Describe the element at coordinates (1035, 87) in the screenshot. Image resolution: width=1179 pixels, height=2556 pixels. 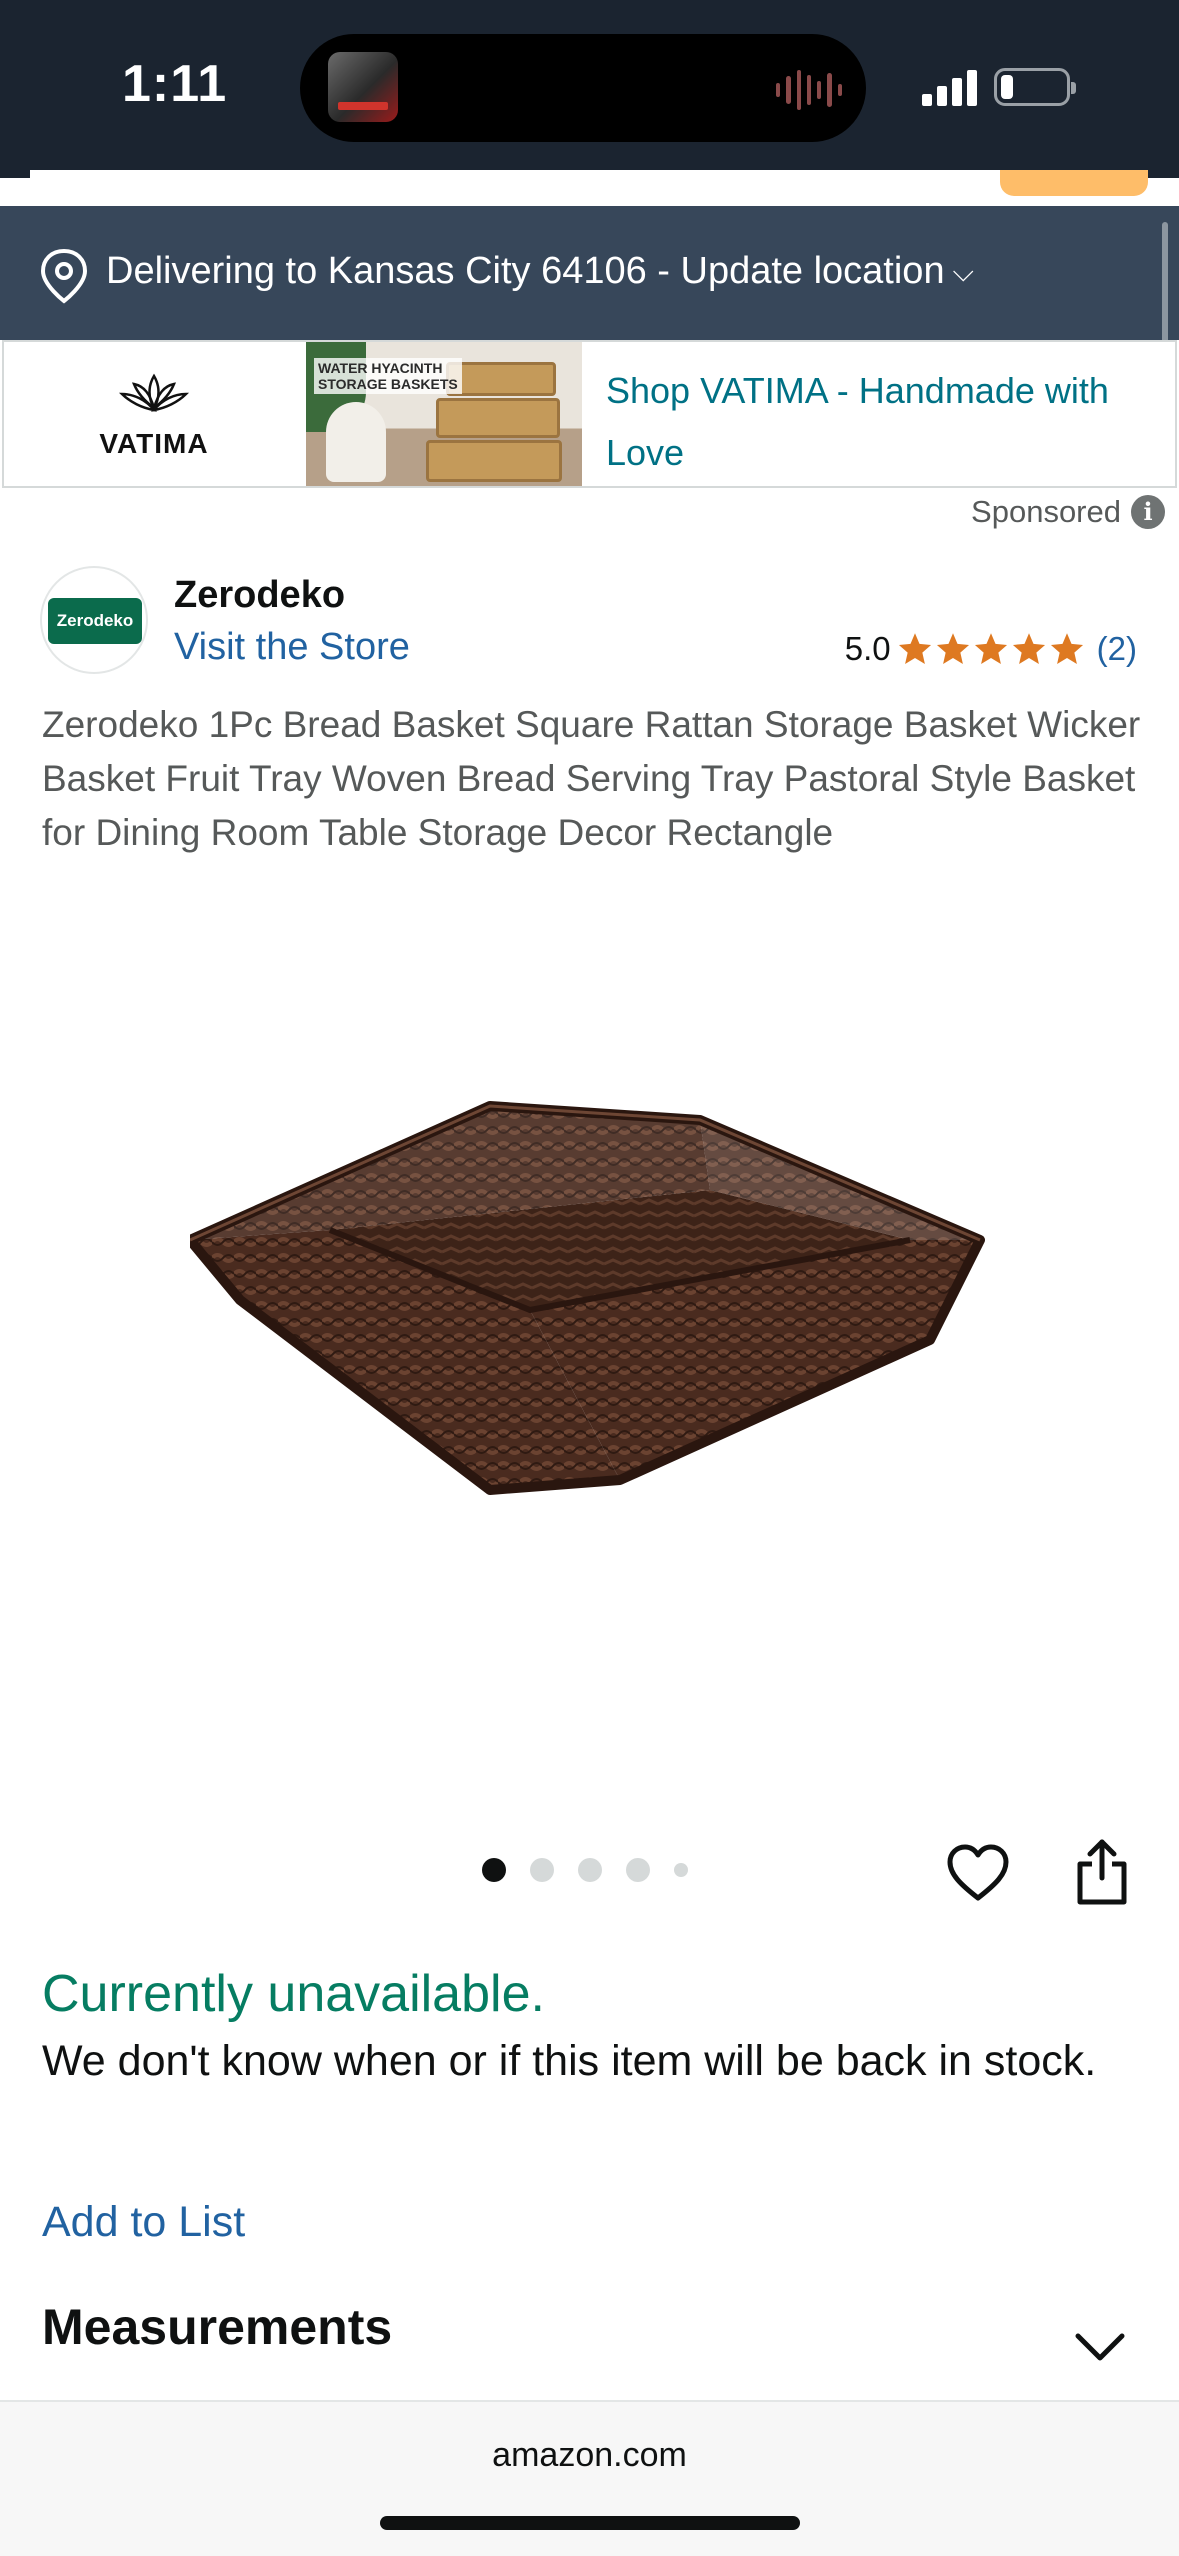
I see `battery-icon` at that location.